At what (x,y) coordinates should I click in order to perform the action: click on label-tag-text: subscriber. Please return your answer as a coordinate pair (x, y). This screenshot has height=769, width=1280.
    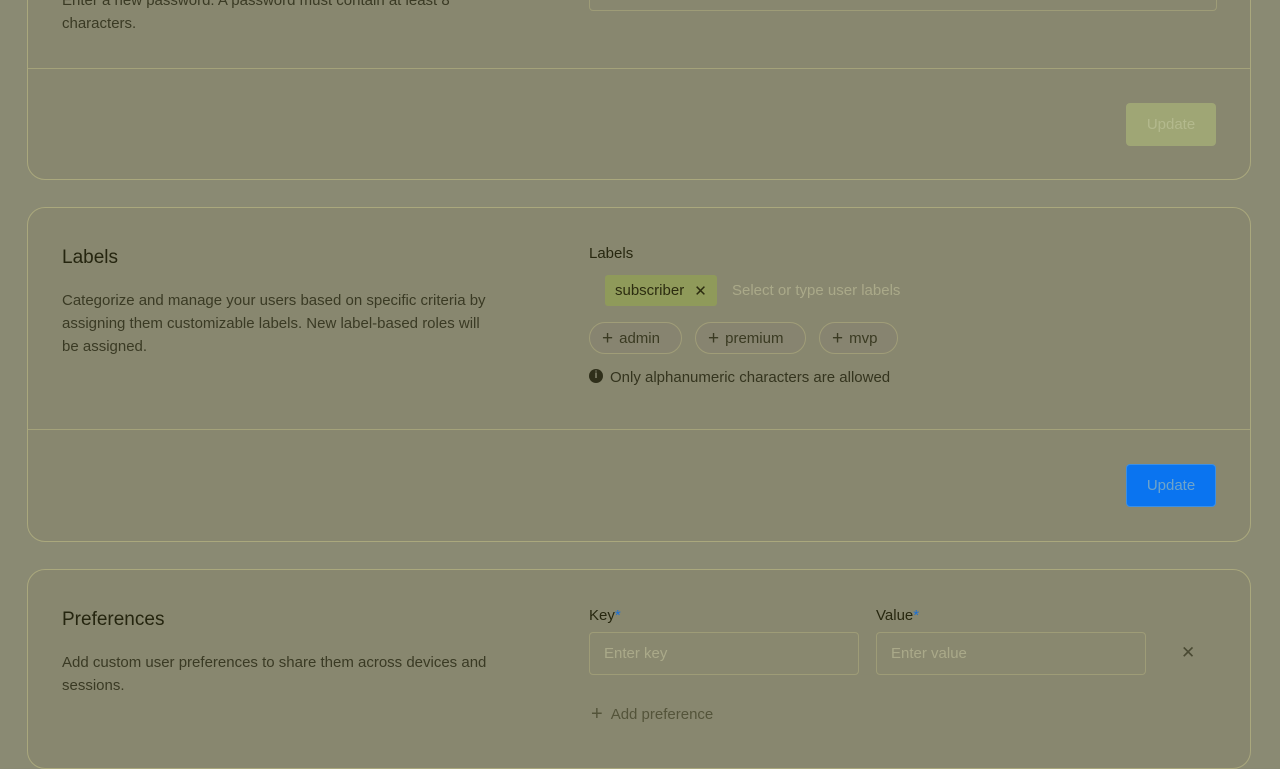
    Looking at the image, I should click on (650, 290).